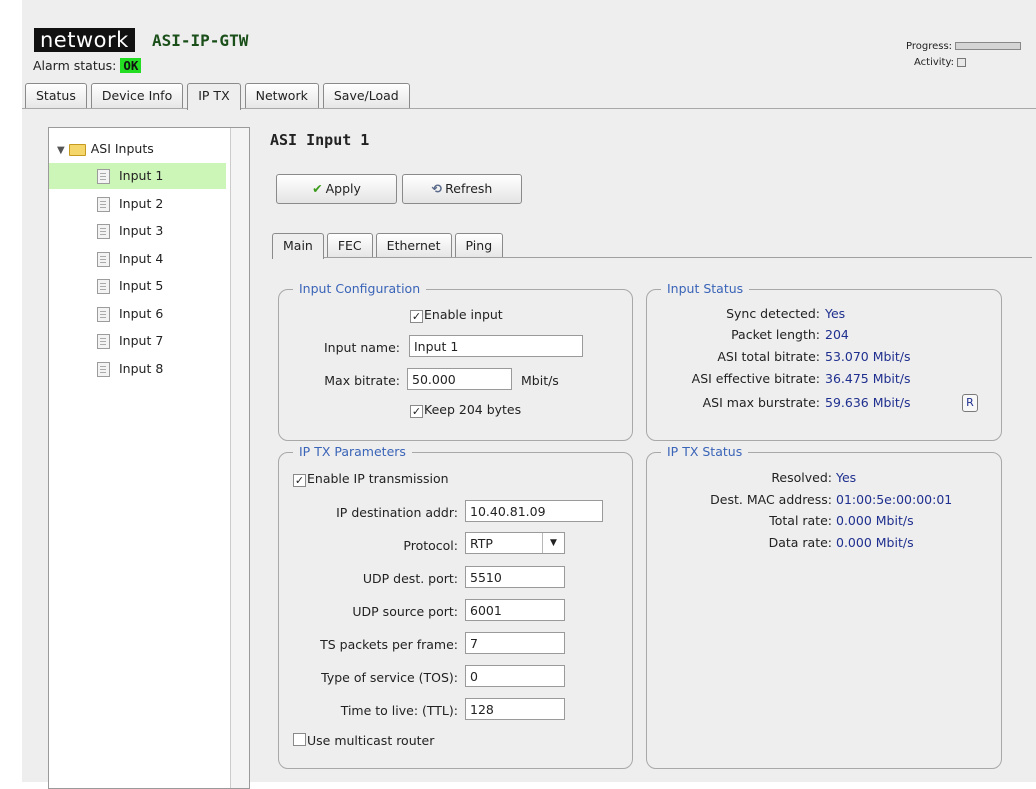 This screenshot has height=789, width=1036. Describe the element at coordinates (515, 676) in the screenshot. I see `tos-field` at that location.